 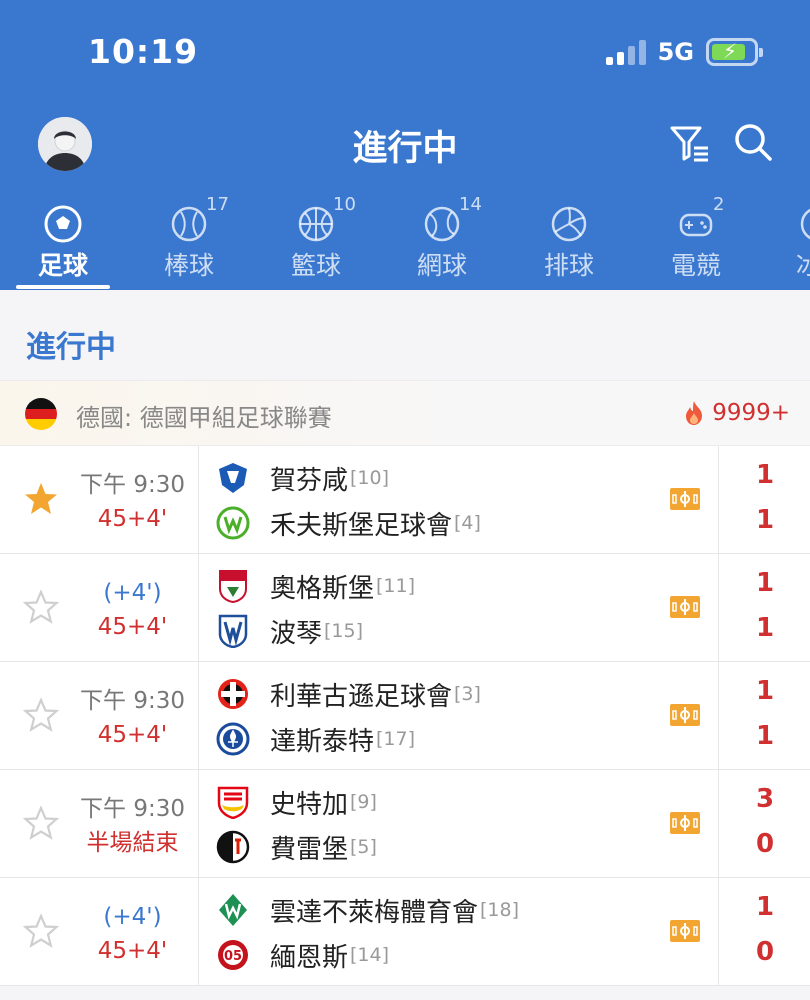 What do you see at coordinates (695, 265) in the screenshot?
I see `tab-label: 電競` at bounding box center [695, 265].